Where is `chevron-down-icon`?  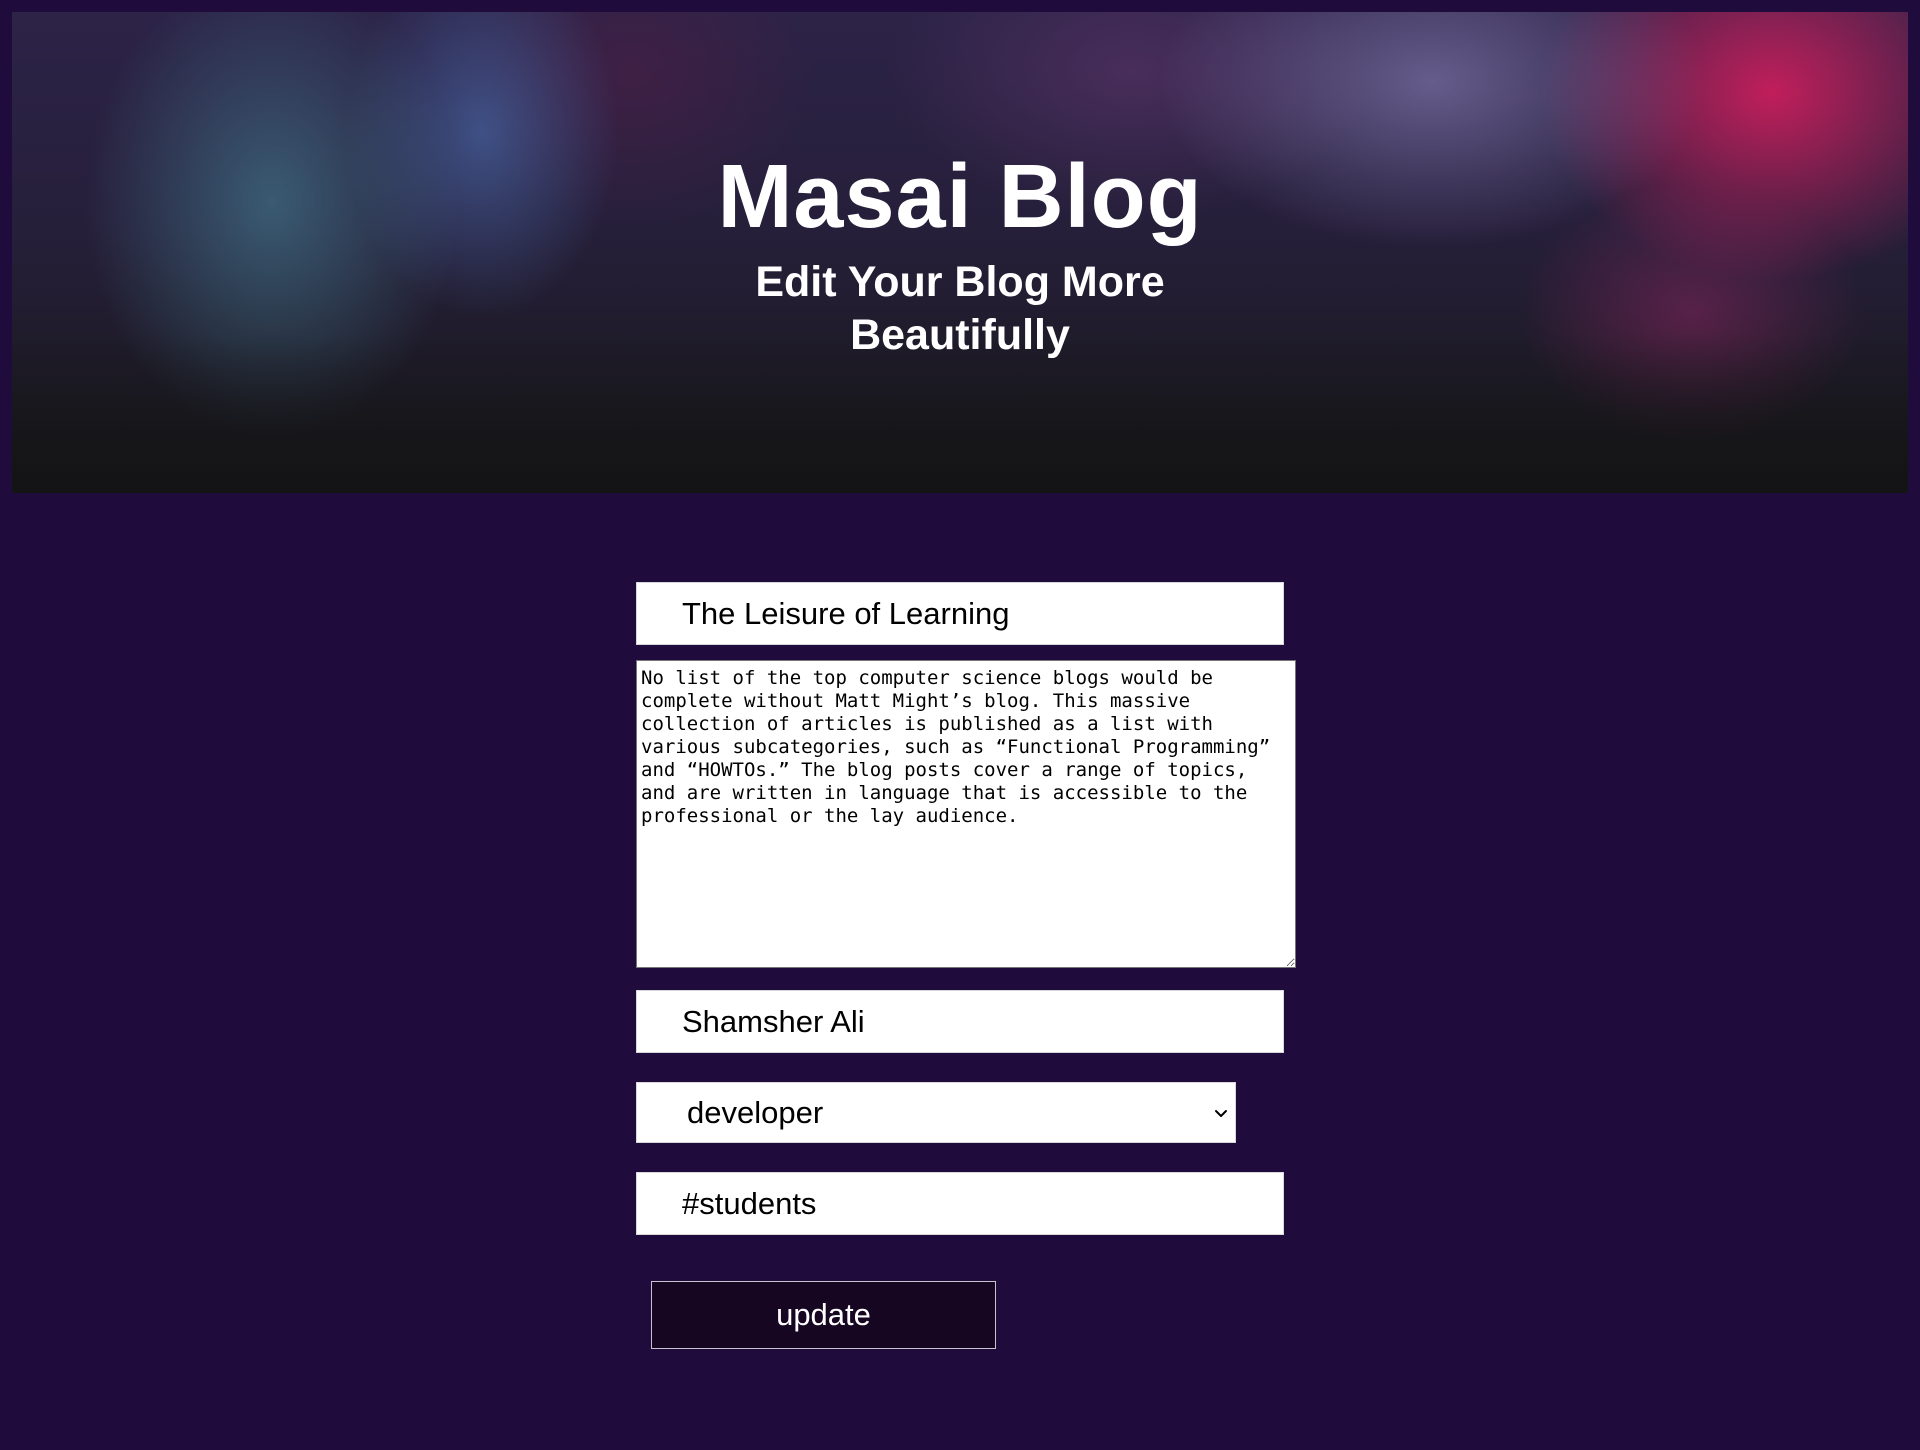 chevron-down-icon is located at coordinates (1221, 1113).